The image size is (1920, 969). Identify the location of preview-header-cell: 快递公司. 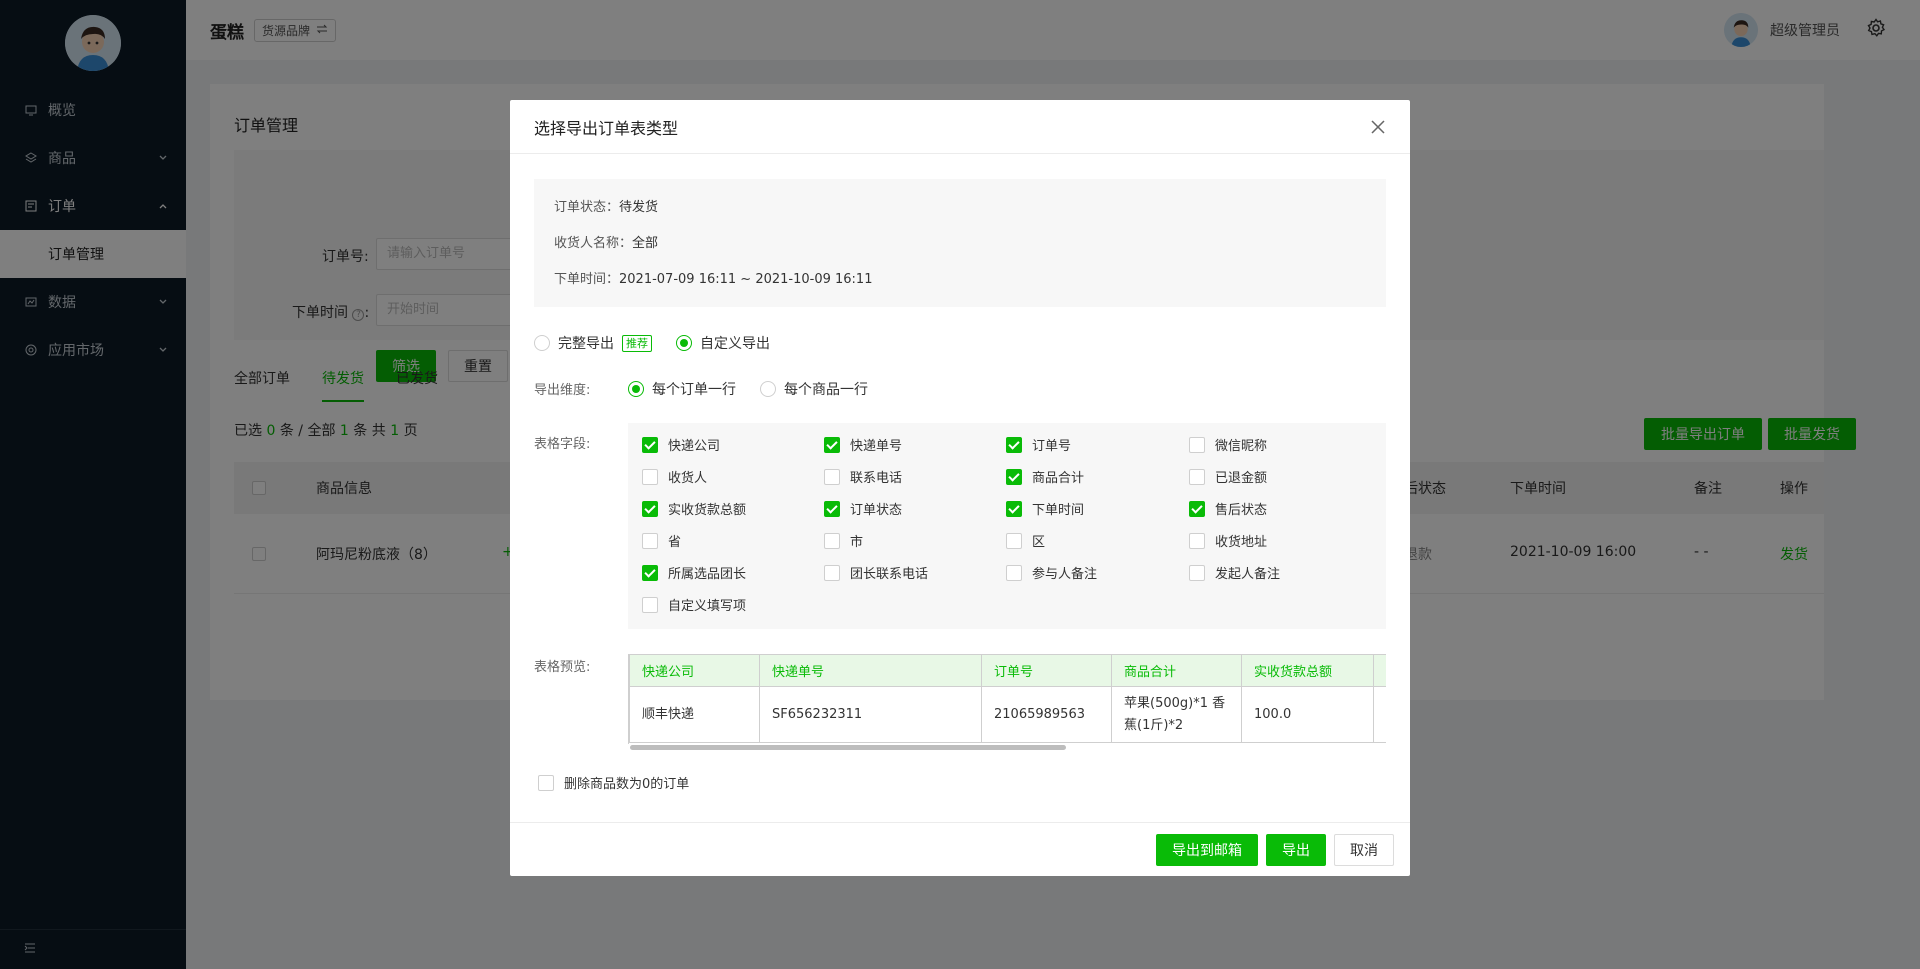
(694, 670).